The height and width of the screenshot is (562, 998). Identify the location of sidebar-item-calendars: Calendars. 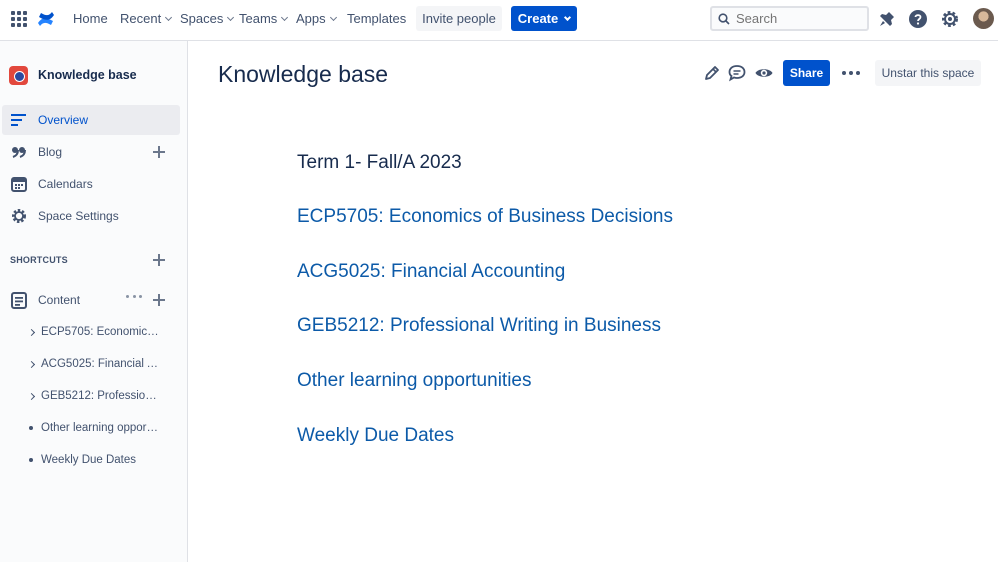
(91, 184).